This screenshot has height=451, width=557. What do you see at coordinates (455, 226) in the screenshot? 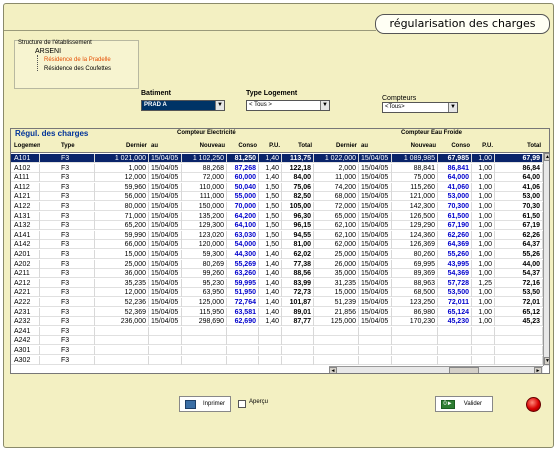
I see `table-cell: 67,190` at bounding box center [455, 226].